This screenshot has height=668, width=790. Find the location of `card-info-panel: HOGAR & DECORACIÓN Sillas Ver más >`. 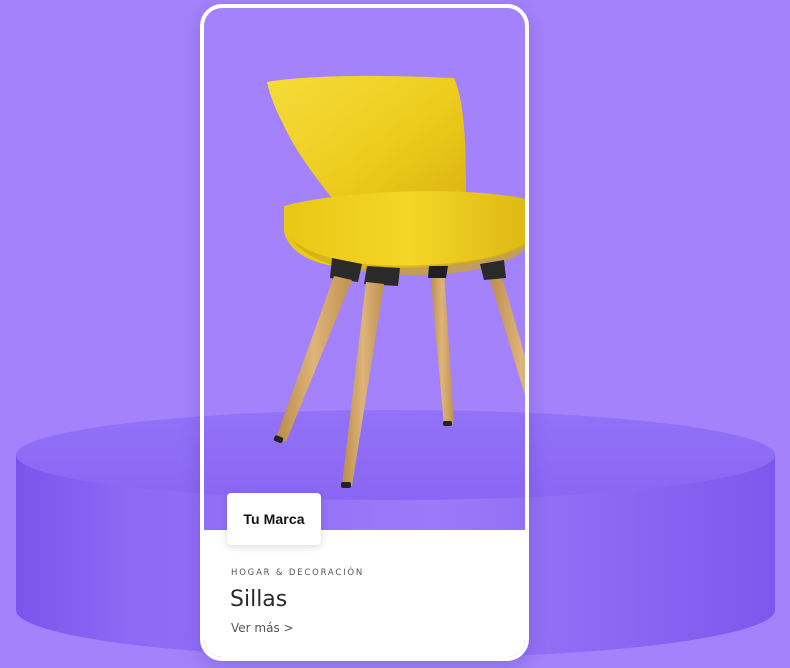

card-info-panel: HOGAR & DECORACIÓN Sillas Ver más > is located at coordinates (364, 593).